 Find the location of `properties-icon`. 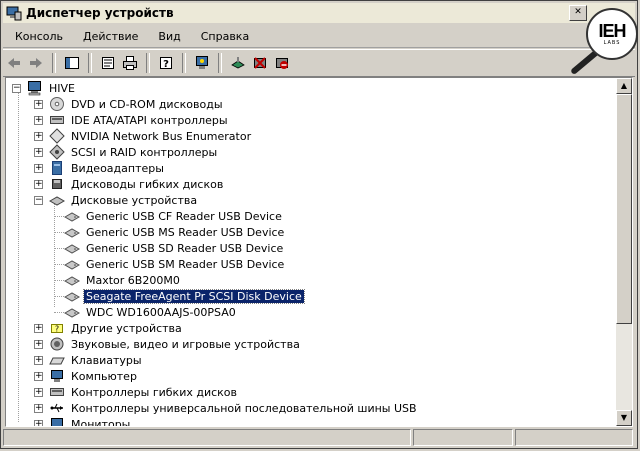

properties-icon is located at coordinates (108, 63).